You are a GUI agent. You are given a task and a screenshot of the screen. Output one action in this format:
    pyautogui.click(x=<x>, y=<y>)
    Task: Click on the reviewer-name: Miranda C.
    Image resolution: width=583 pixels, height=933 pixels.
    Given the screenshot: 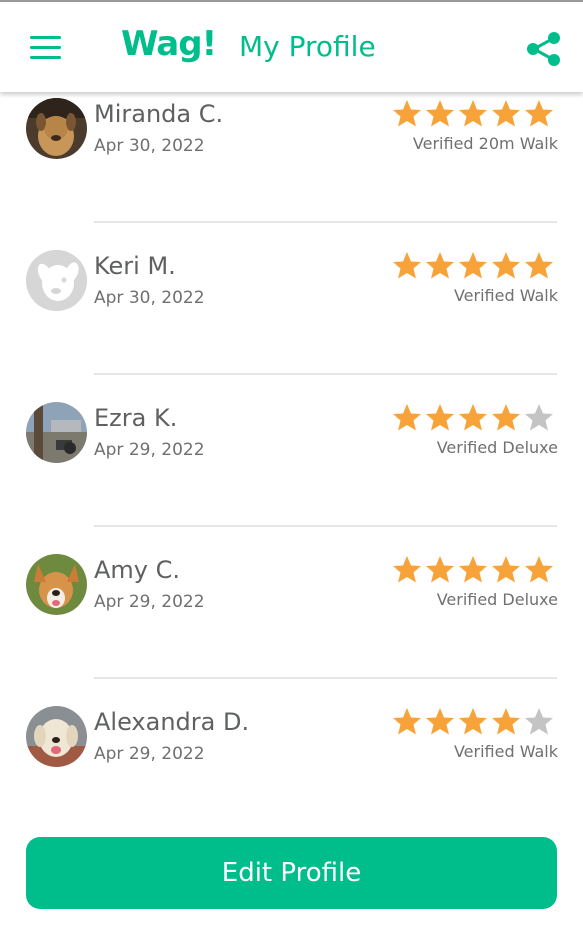 What is the action you would take?
    pyautogui.click(x=159, y=114)
    